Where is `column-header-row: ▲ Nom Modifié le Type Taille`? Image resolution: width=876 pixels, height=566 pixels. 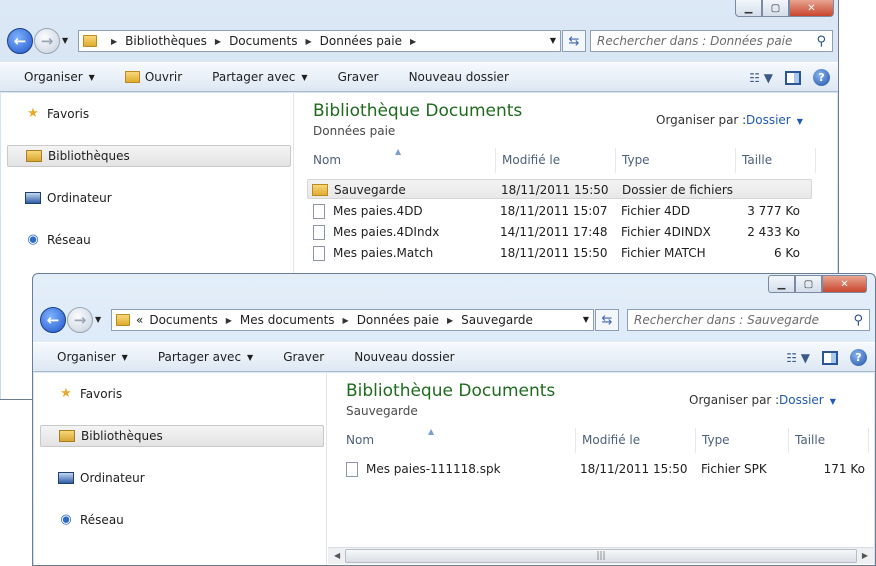
column-header-row: ▲ Nom Modifié le Type Taille is located at coordinates (601, 440).